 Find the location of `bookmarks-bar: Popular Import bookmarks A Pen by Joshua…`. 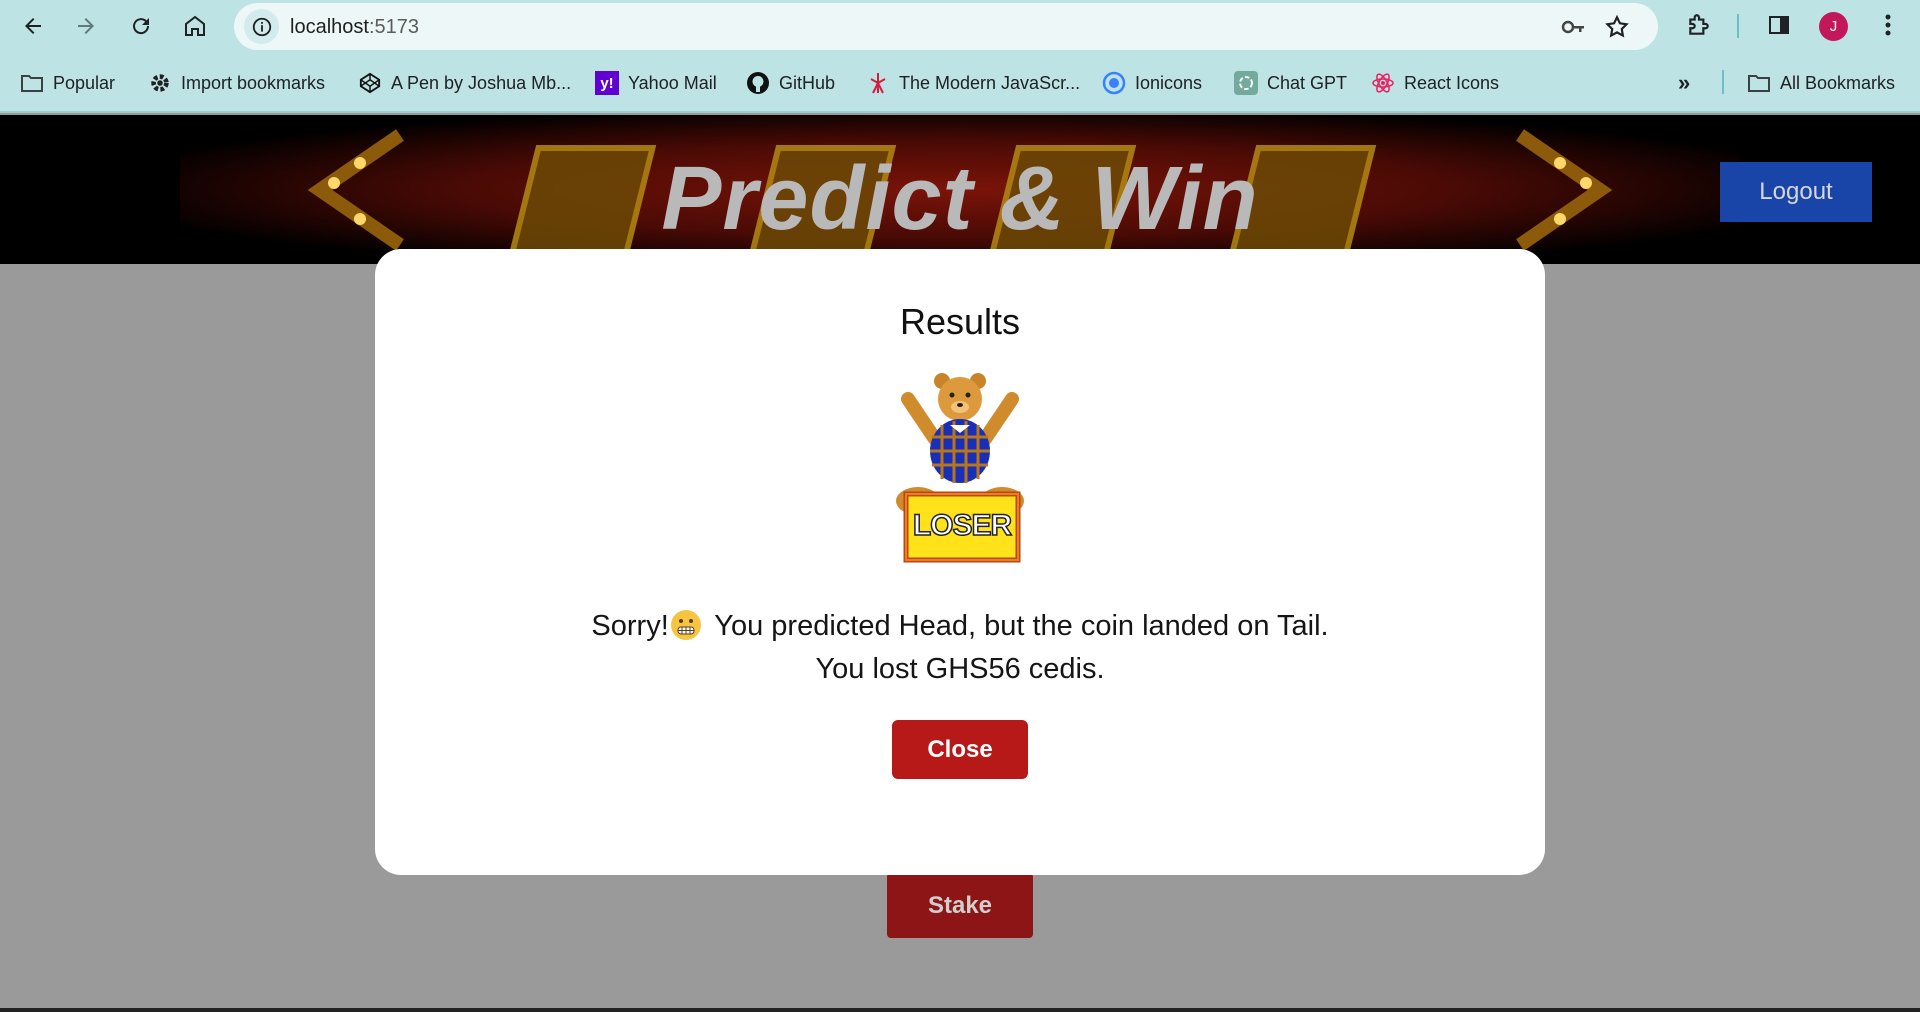

bookmarks-bar: Popular Import bookmarks A Pen by Joshua… is located at coordinates (960, 83).